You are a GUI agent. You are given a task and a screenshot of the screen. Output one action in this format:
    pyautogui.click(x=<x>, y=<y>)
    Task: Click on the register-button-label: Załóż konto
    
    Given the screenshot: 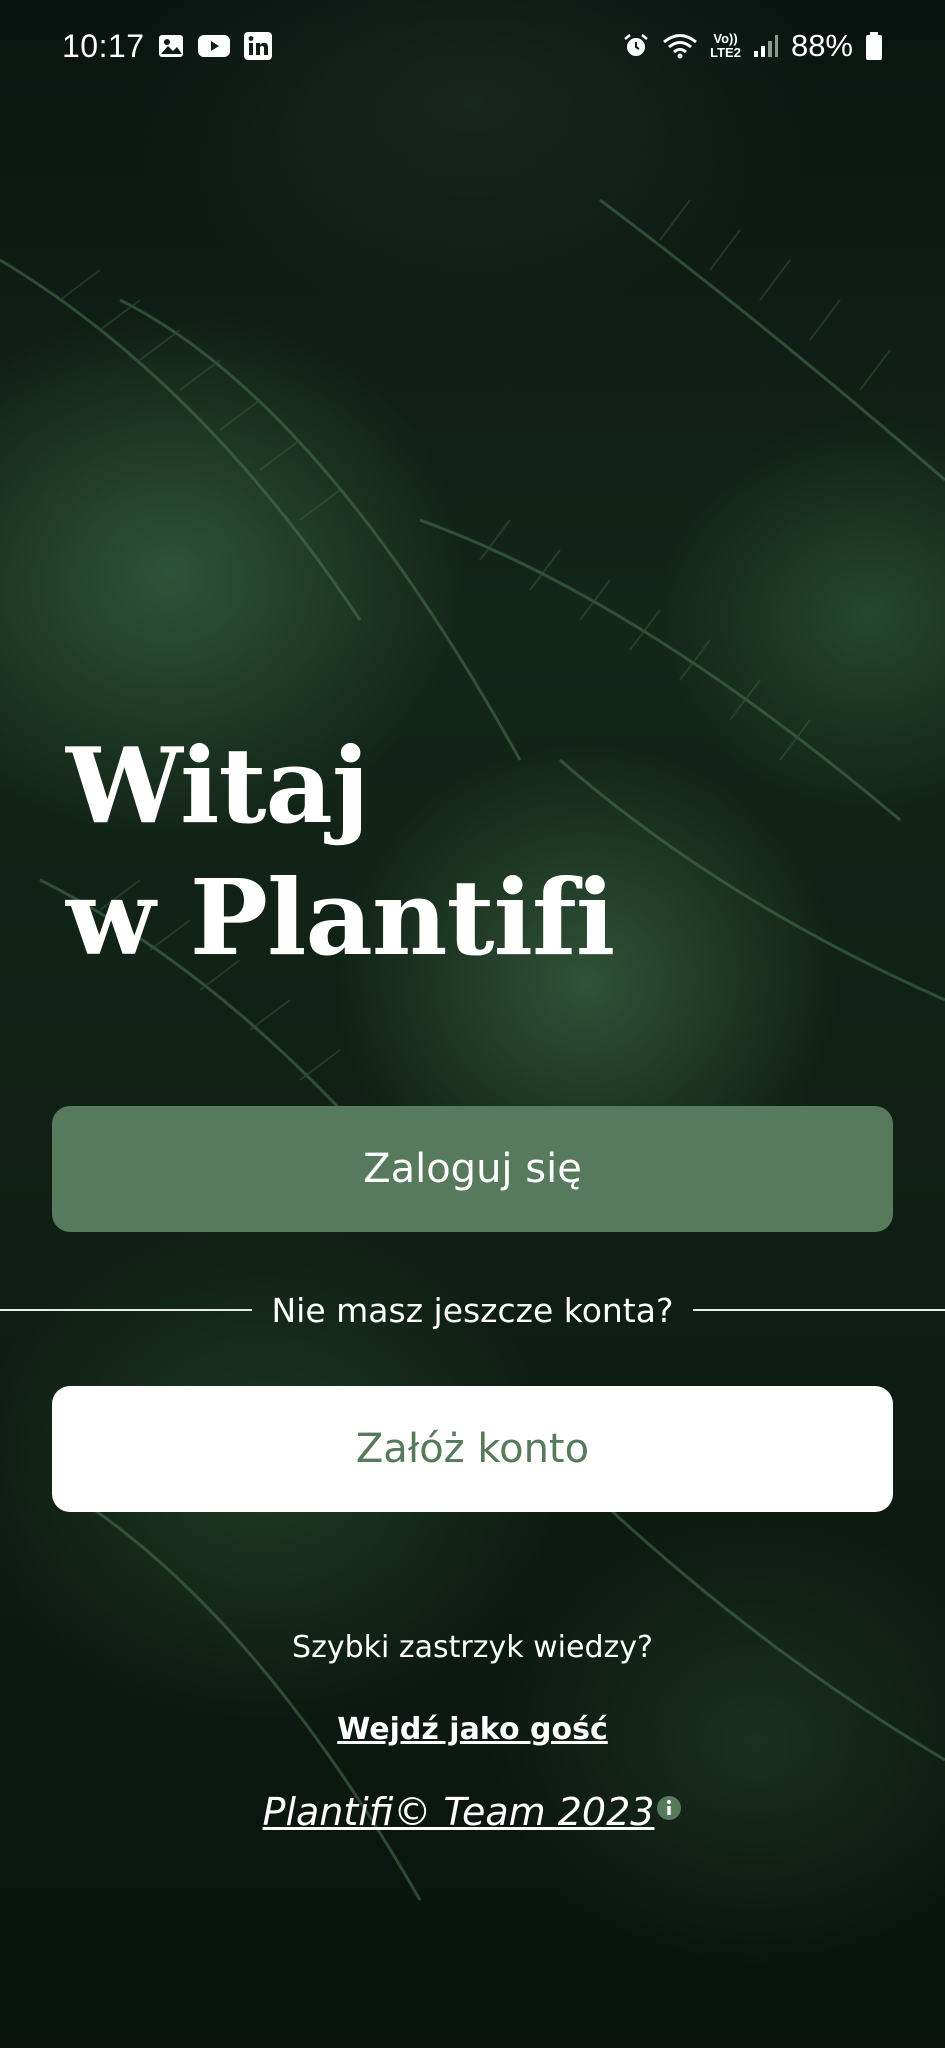 What is the action you would take?
    pyautogui.click(x=472, y=1449)
    